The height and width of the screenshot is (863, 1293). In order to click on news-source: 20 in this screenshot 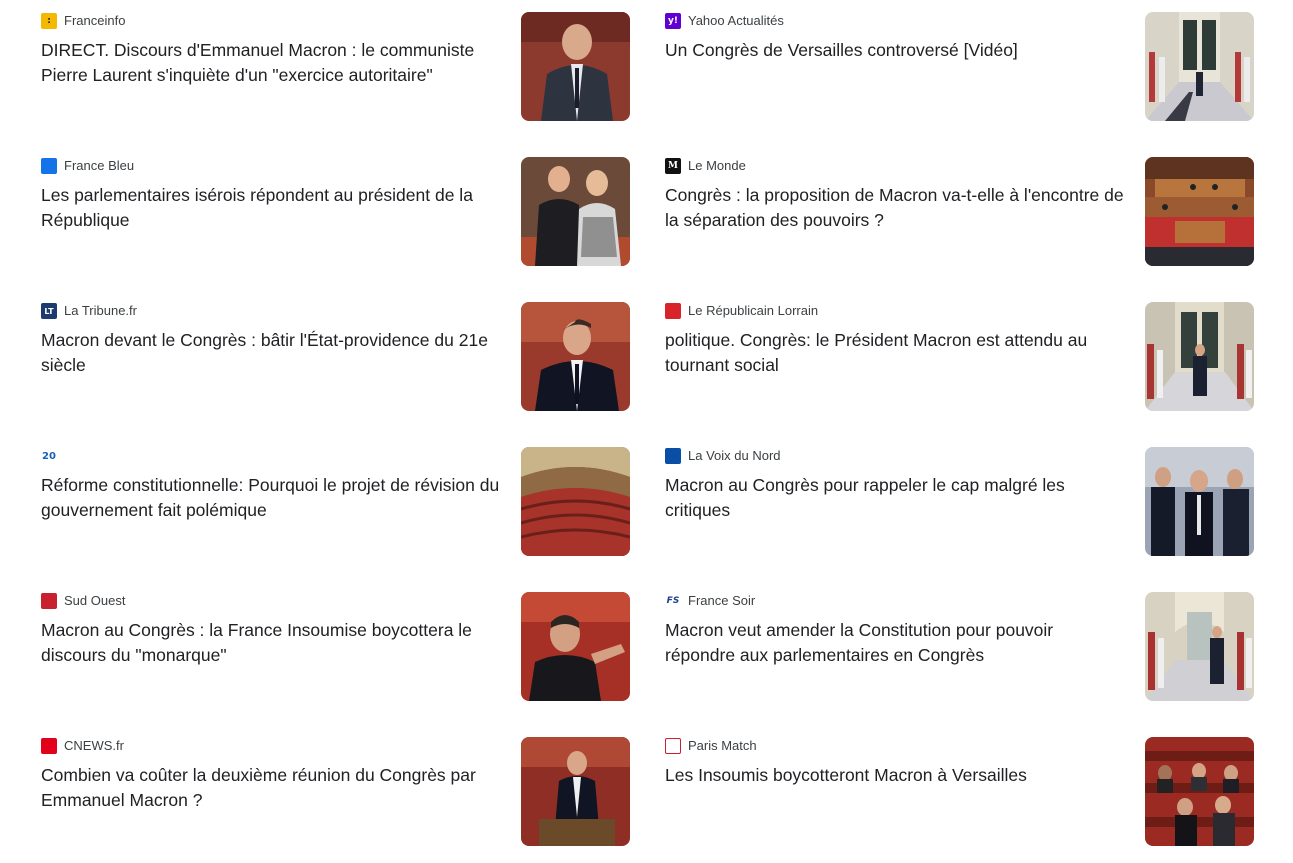, I will do `click(52, 456)`.